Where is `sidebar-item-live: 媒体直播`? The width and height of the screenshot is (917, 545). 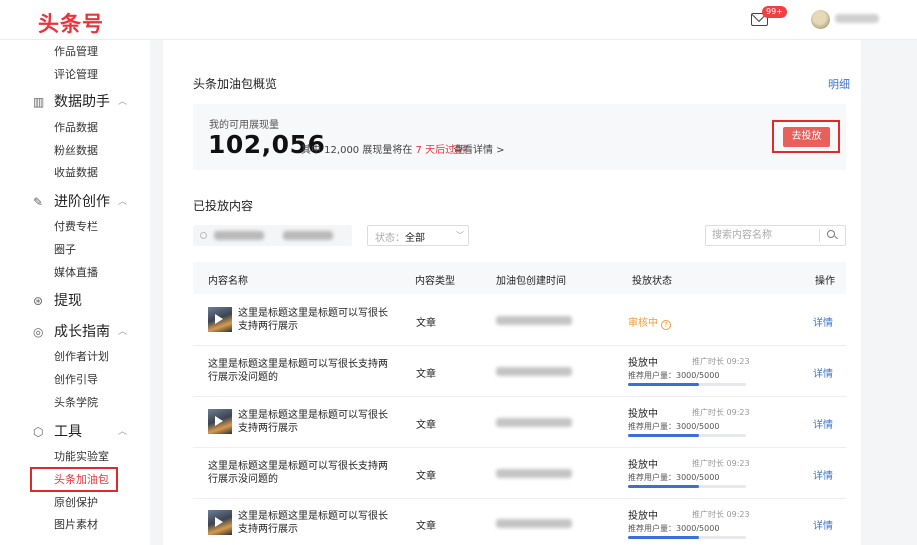
sidebar-item-live: 媒体直播 is located at coordinates (76, 273).